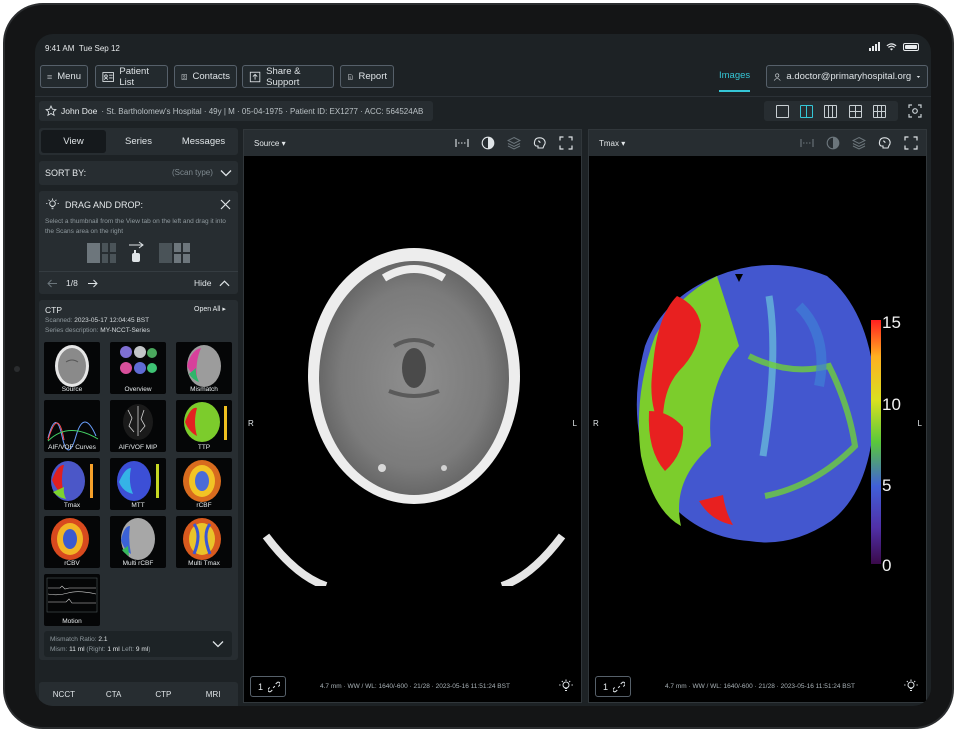 The height and width of the screenshot is (732, 957). What do you see at coordinates (204, 368) in the screenshot?
I see `thumb-mismatch: Mismatch` at bounding box center [204, 368].